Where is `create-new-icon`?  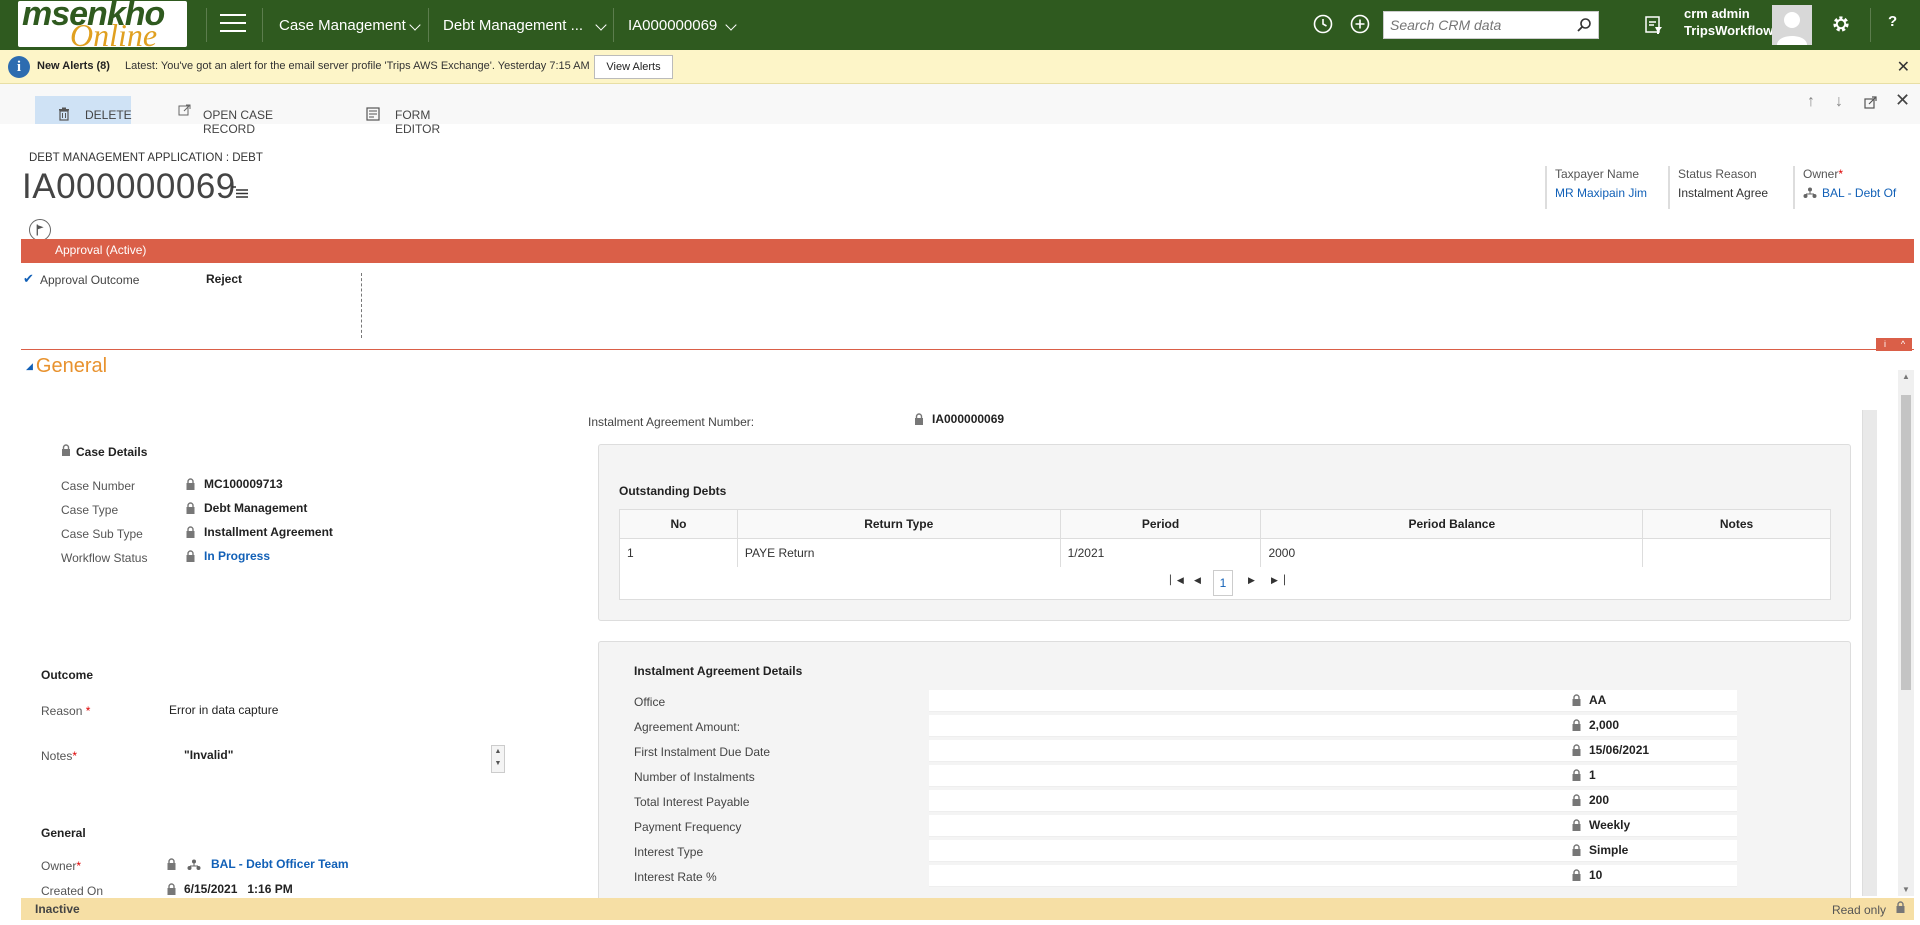
create-new-icon is located at coordinates (1360, 24).